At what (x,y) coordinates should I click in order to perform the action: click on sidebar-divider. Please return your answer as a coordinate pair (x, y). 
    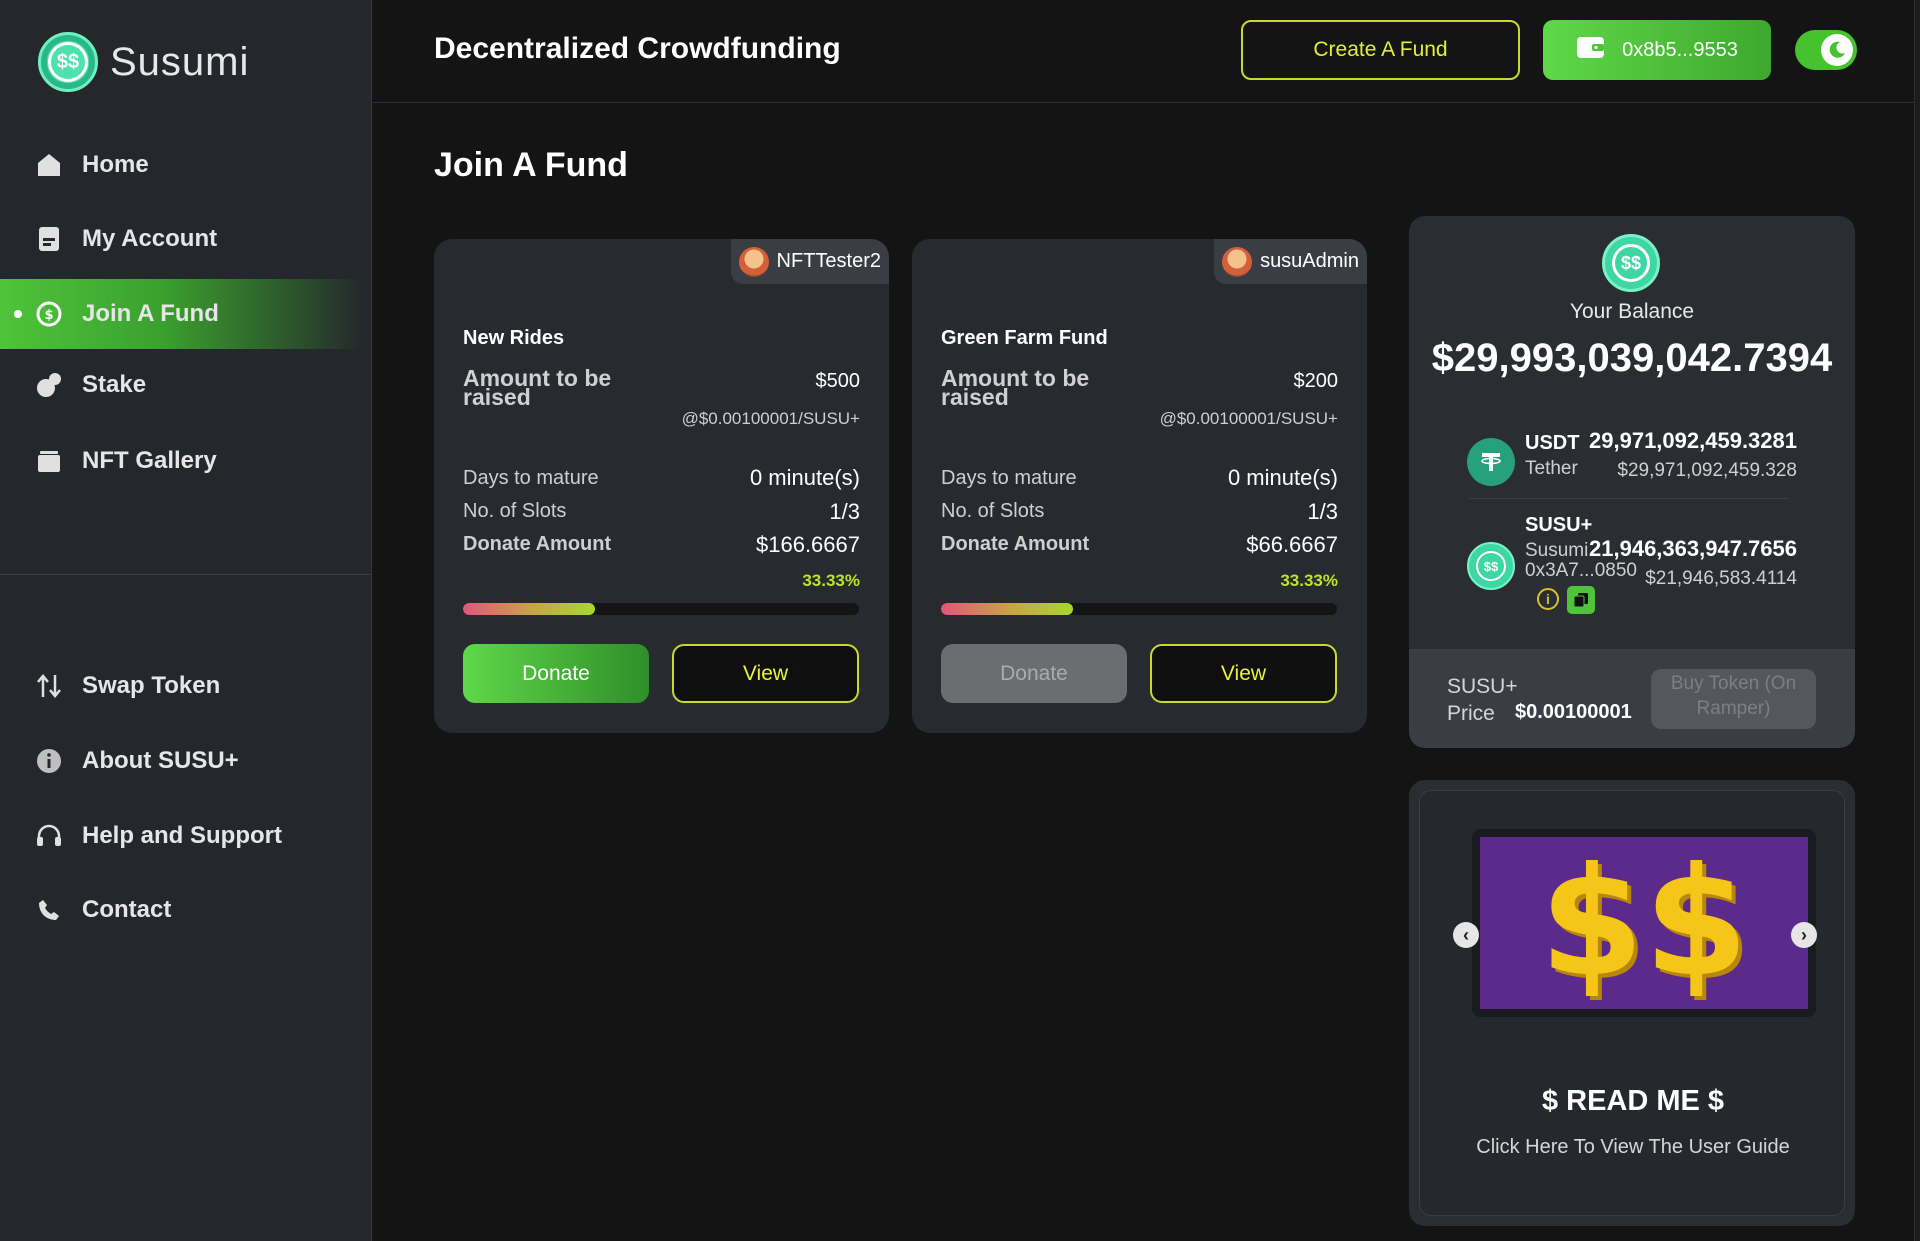
    Looking at the image, I should click on (186, 574).